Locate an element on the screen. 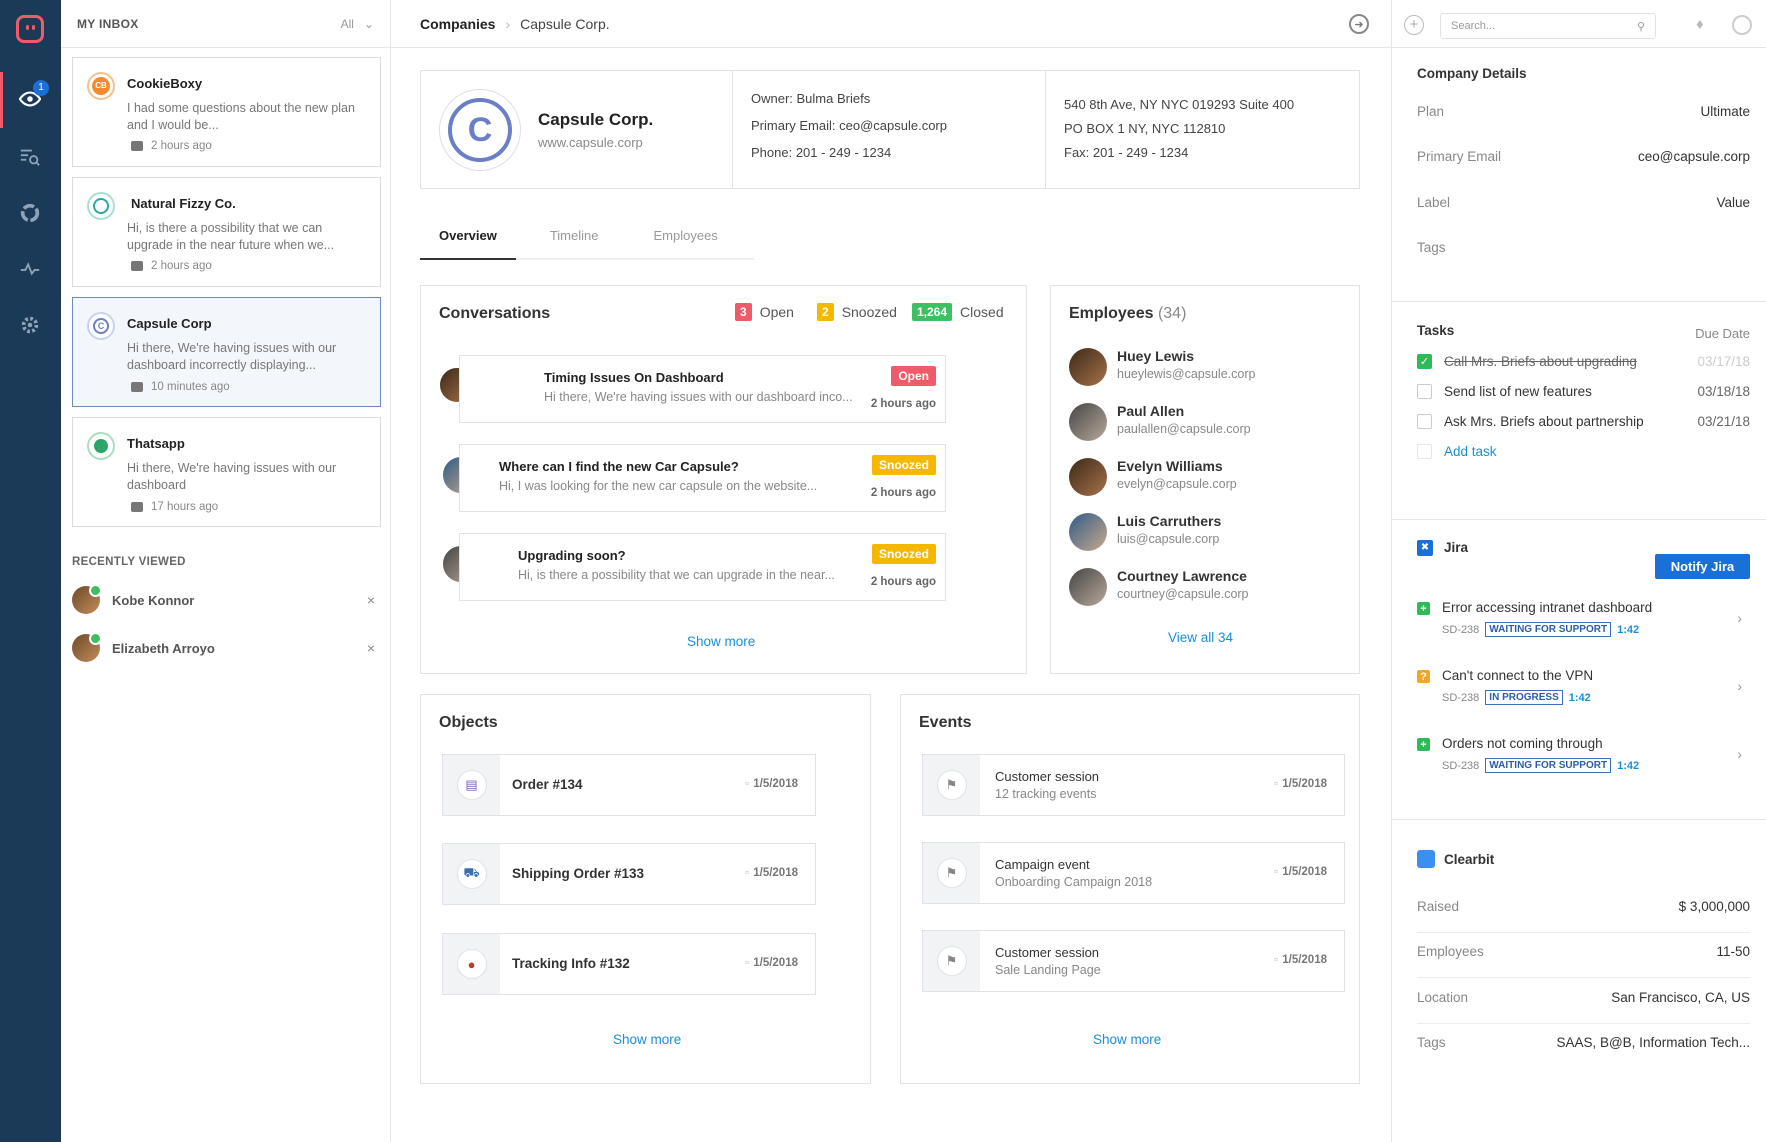 The image size is (1766, 1142). company-url: www.capsule.corp is located at coordinates (590, 142).